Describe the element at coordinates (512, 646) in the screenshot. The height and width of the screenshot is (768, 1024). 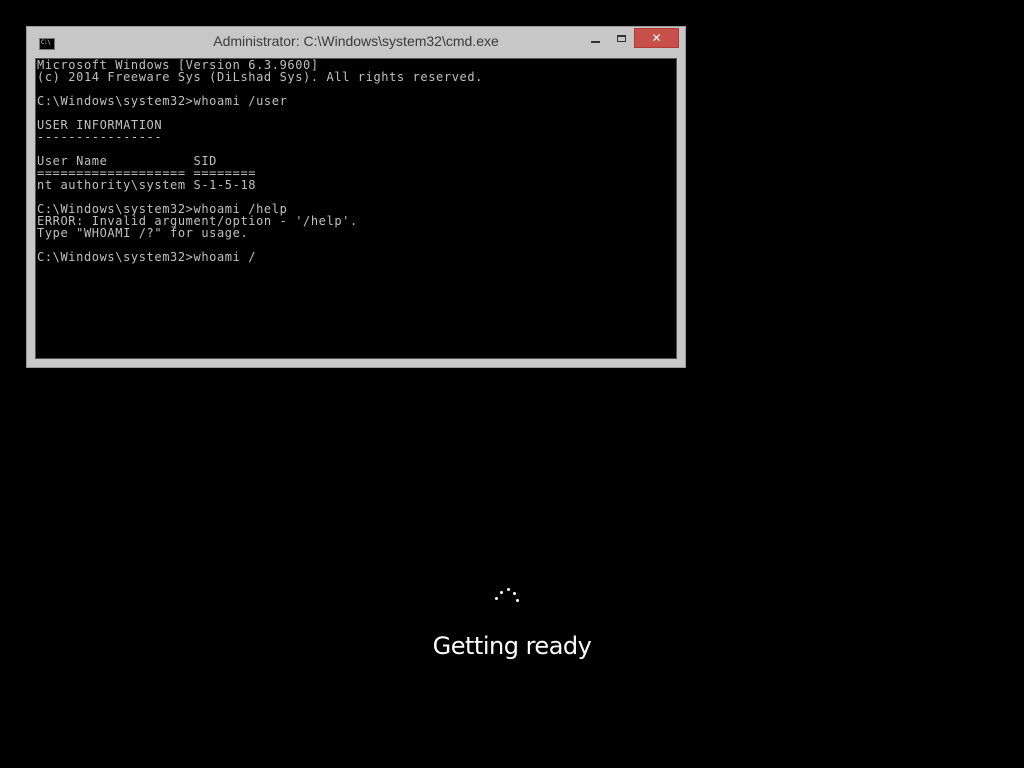
I see `setup-status-text: Getting ready` at that location.